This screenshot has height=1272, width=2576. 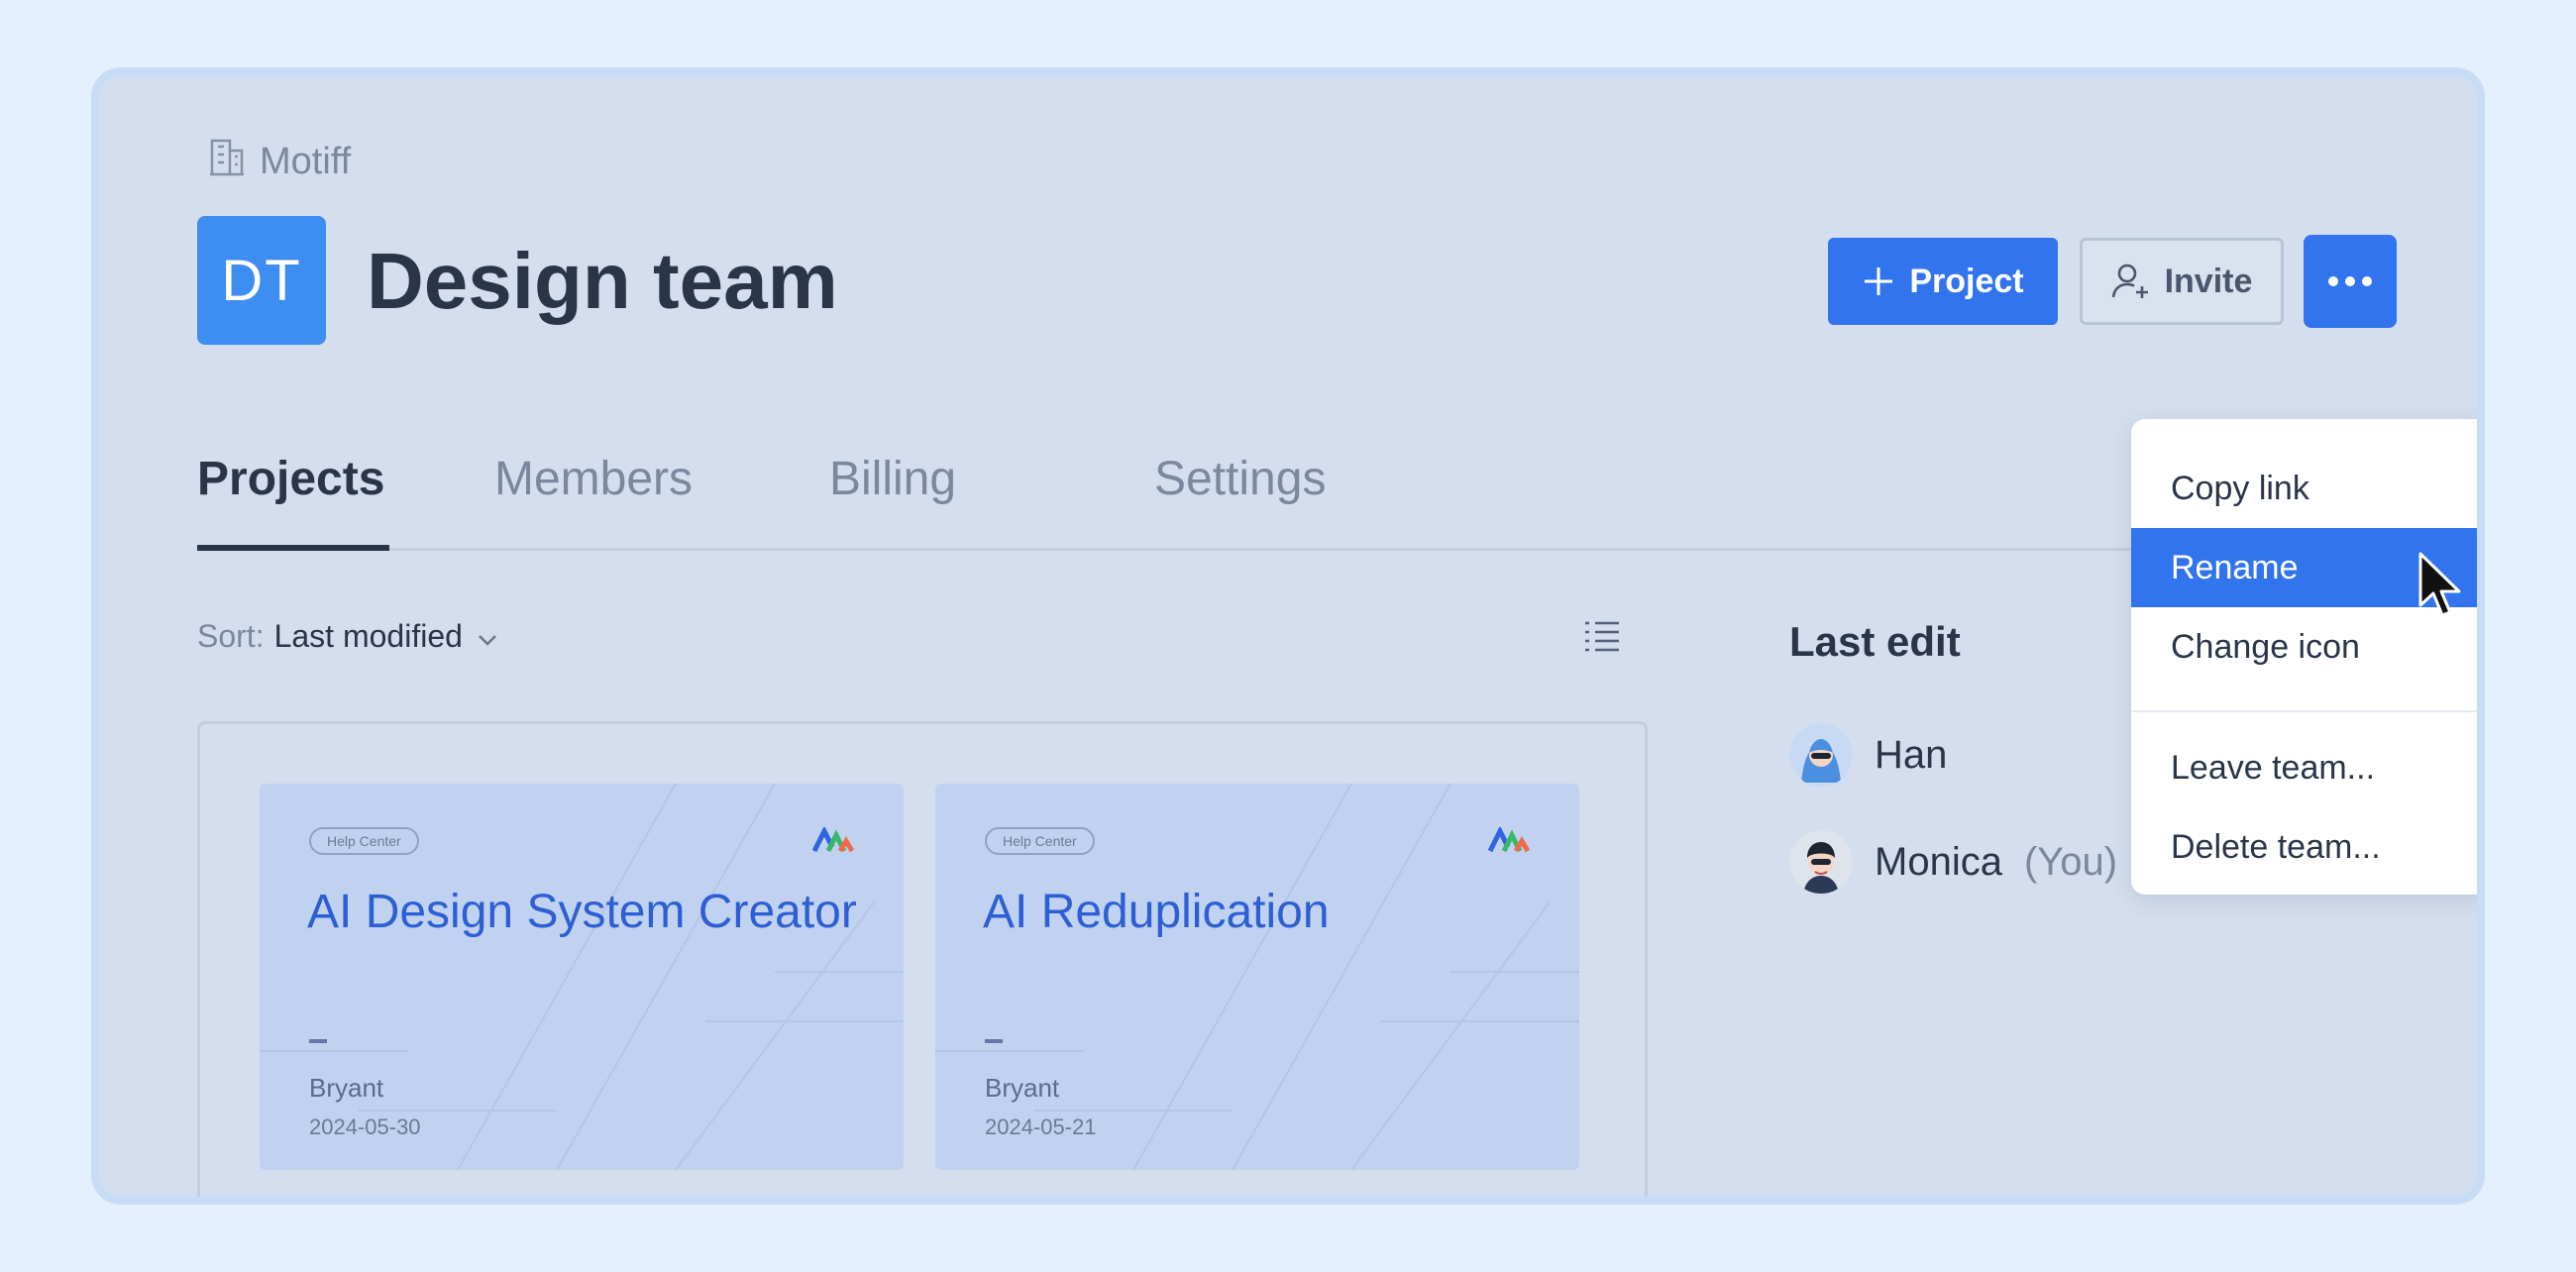 I want to click on tab-billing: Billing, so click(x=892, y=479).